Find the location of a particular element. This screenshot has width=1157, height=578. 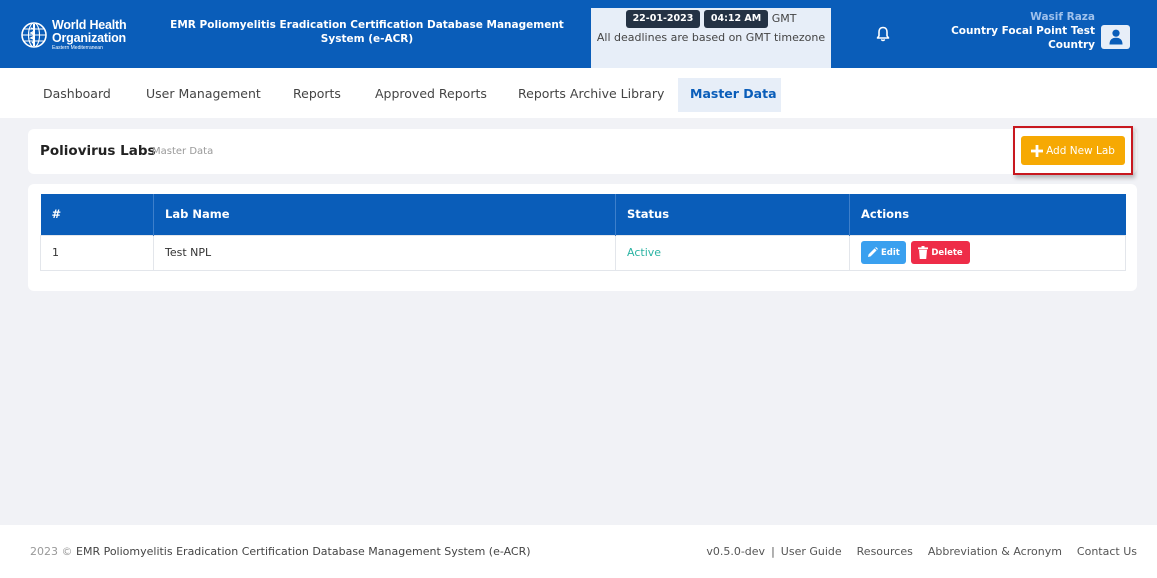

col-header-number: # is located at coordinates (97, 214).